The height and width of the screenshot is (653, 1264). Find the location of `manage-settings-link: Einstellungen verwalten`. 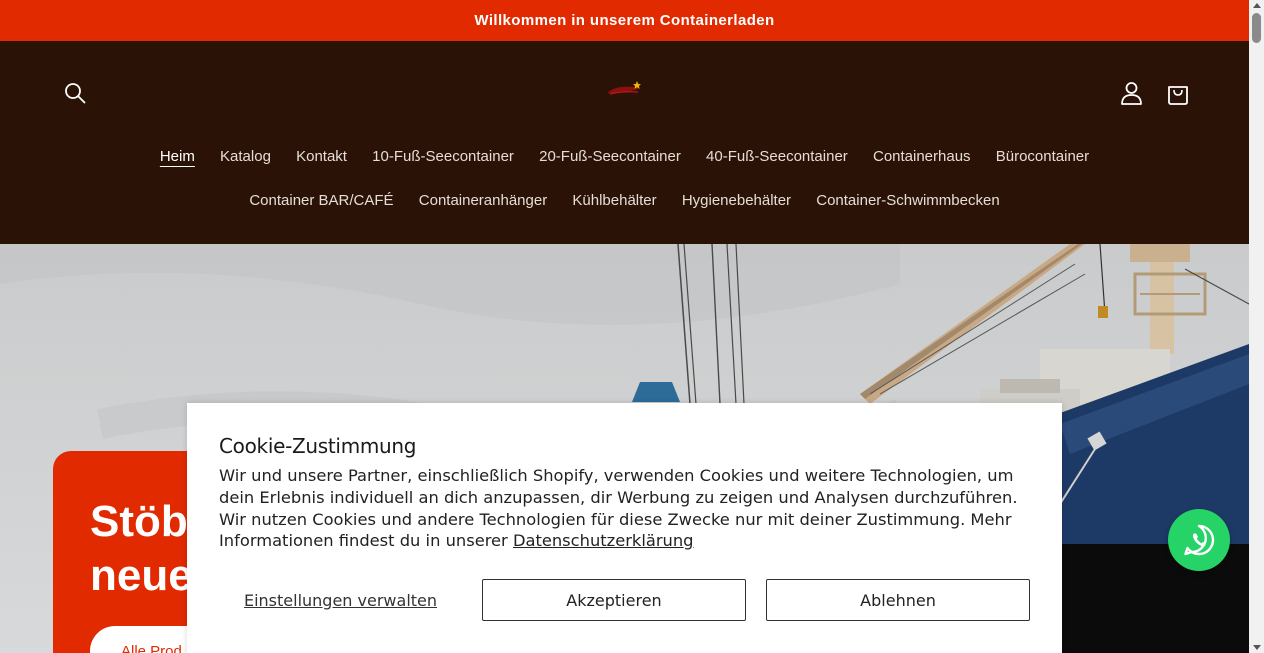

manage-settings-link: Einstellungen verwalten is located at coordinates (340, 600).